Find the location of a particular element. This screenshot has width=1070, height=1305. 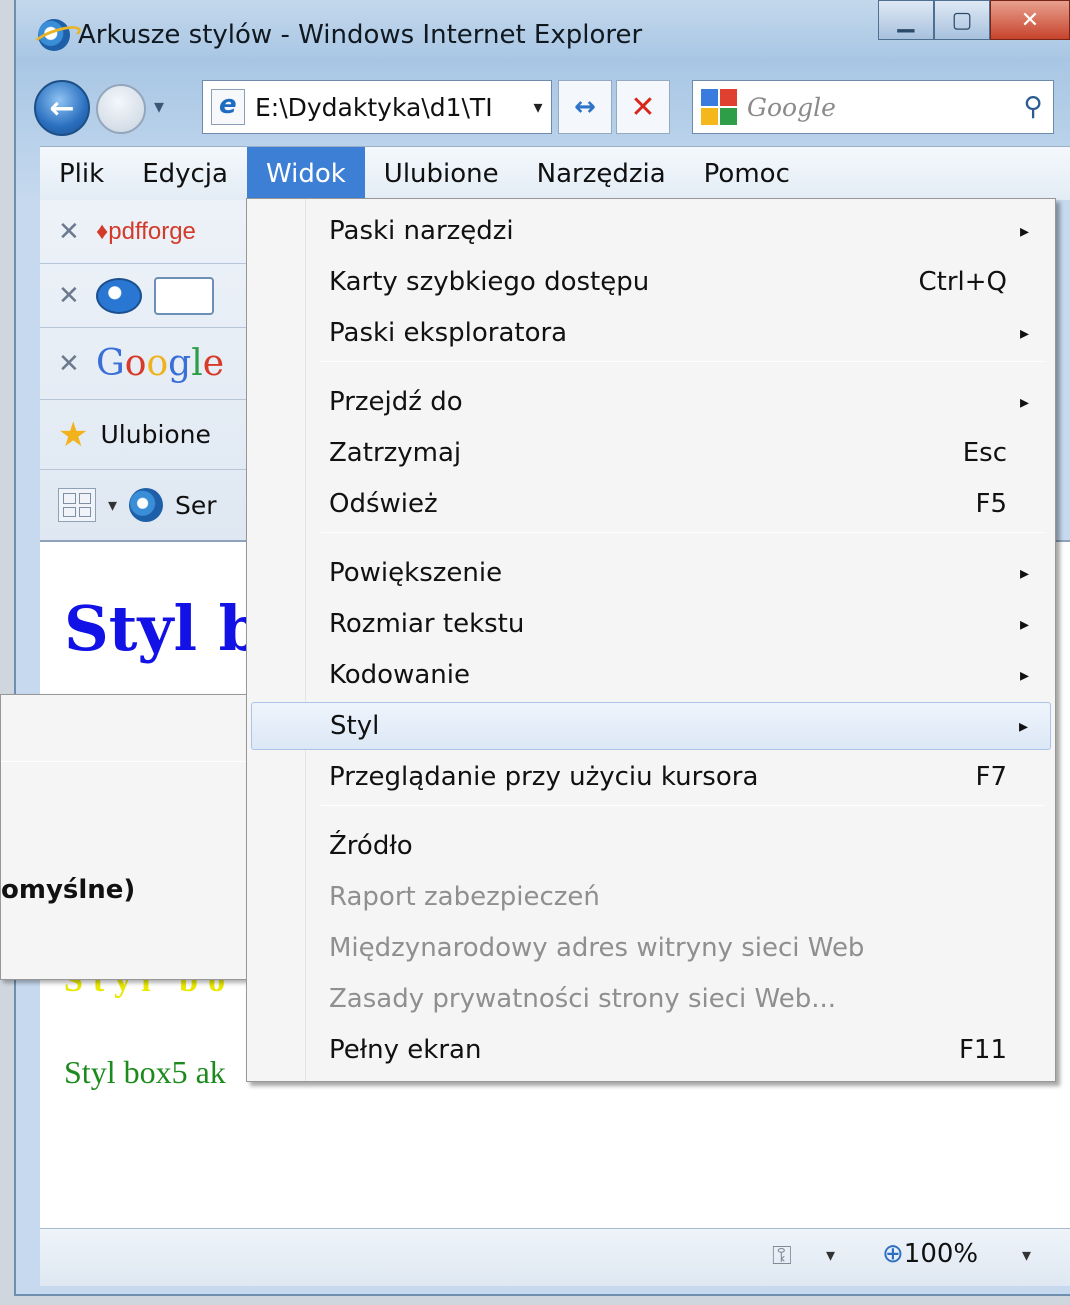

refresh-button: ↔ is located at coordinates (585, 107).